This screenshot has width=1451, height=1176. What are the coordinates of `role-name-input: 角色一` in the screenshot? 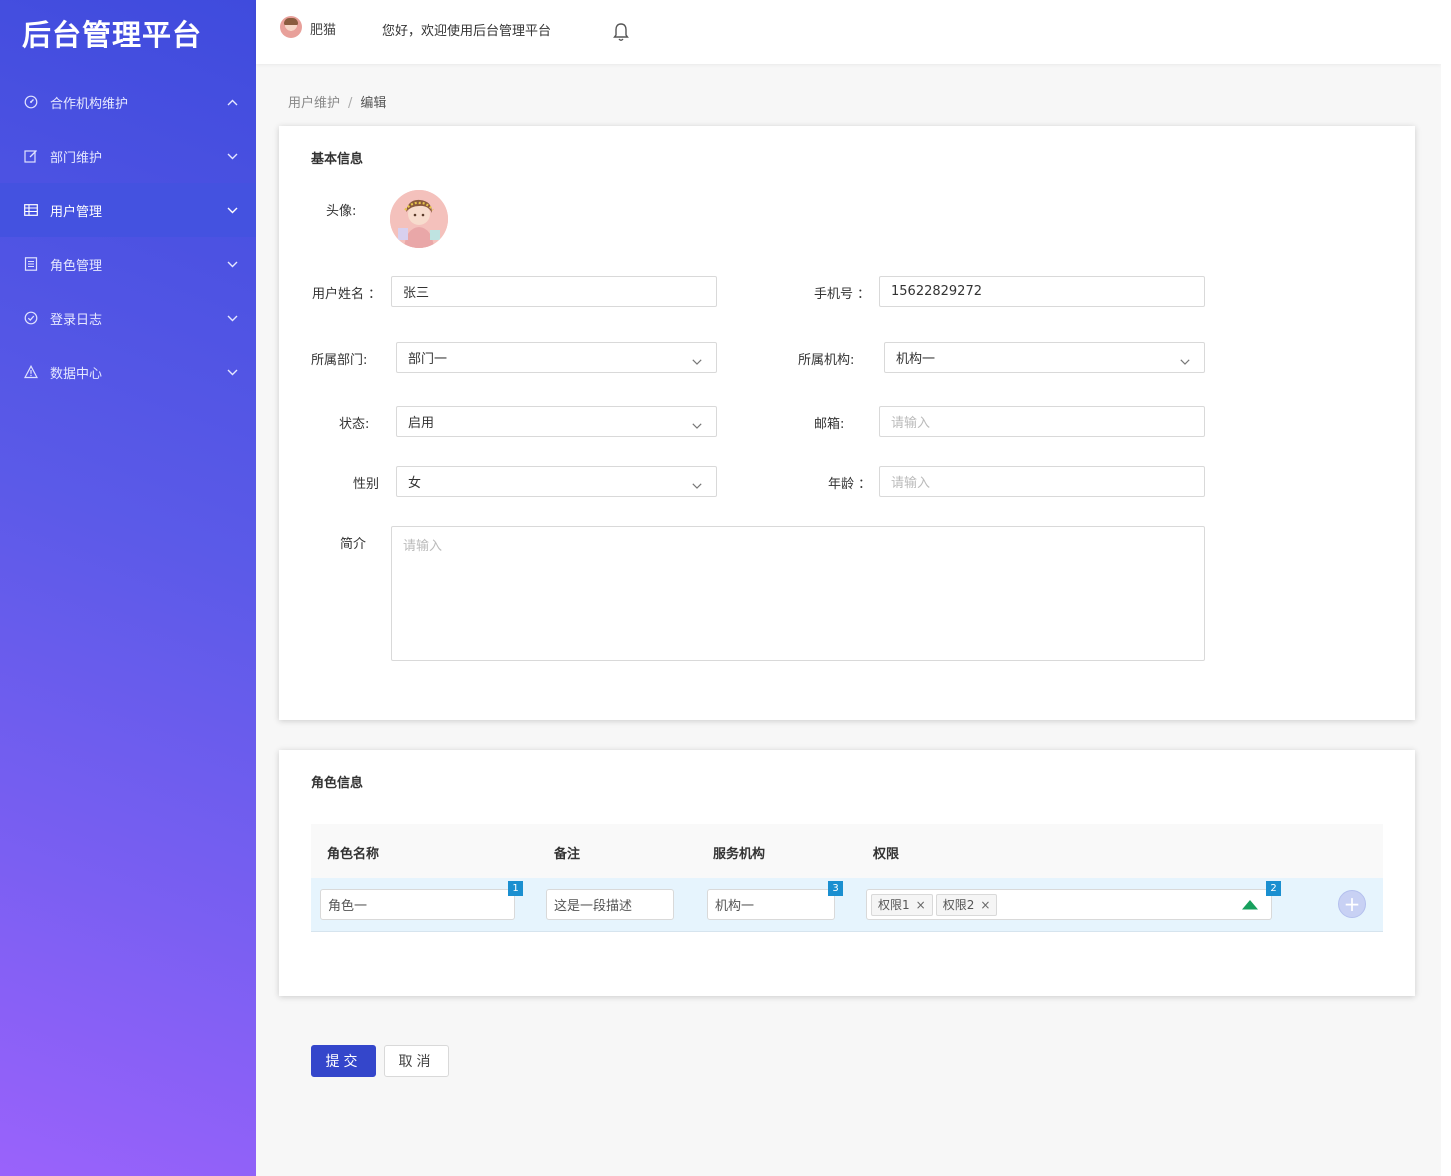 It's located at (417, 904).